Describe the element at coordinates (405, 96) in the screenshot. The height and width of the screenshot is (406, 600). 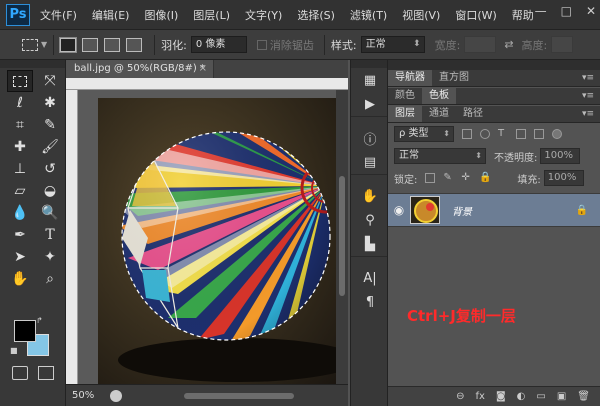
I see `tab-color: 颜色` at that location.